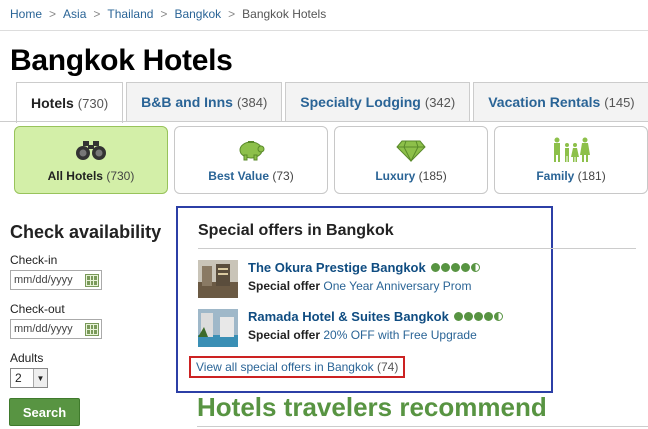  Describe the element at coordinates (571, 176) in the screenshot. I see `category-label: Family (181)` at that location.